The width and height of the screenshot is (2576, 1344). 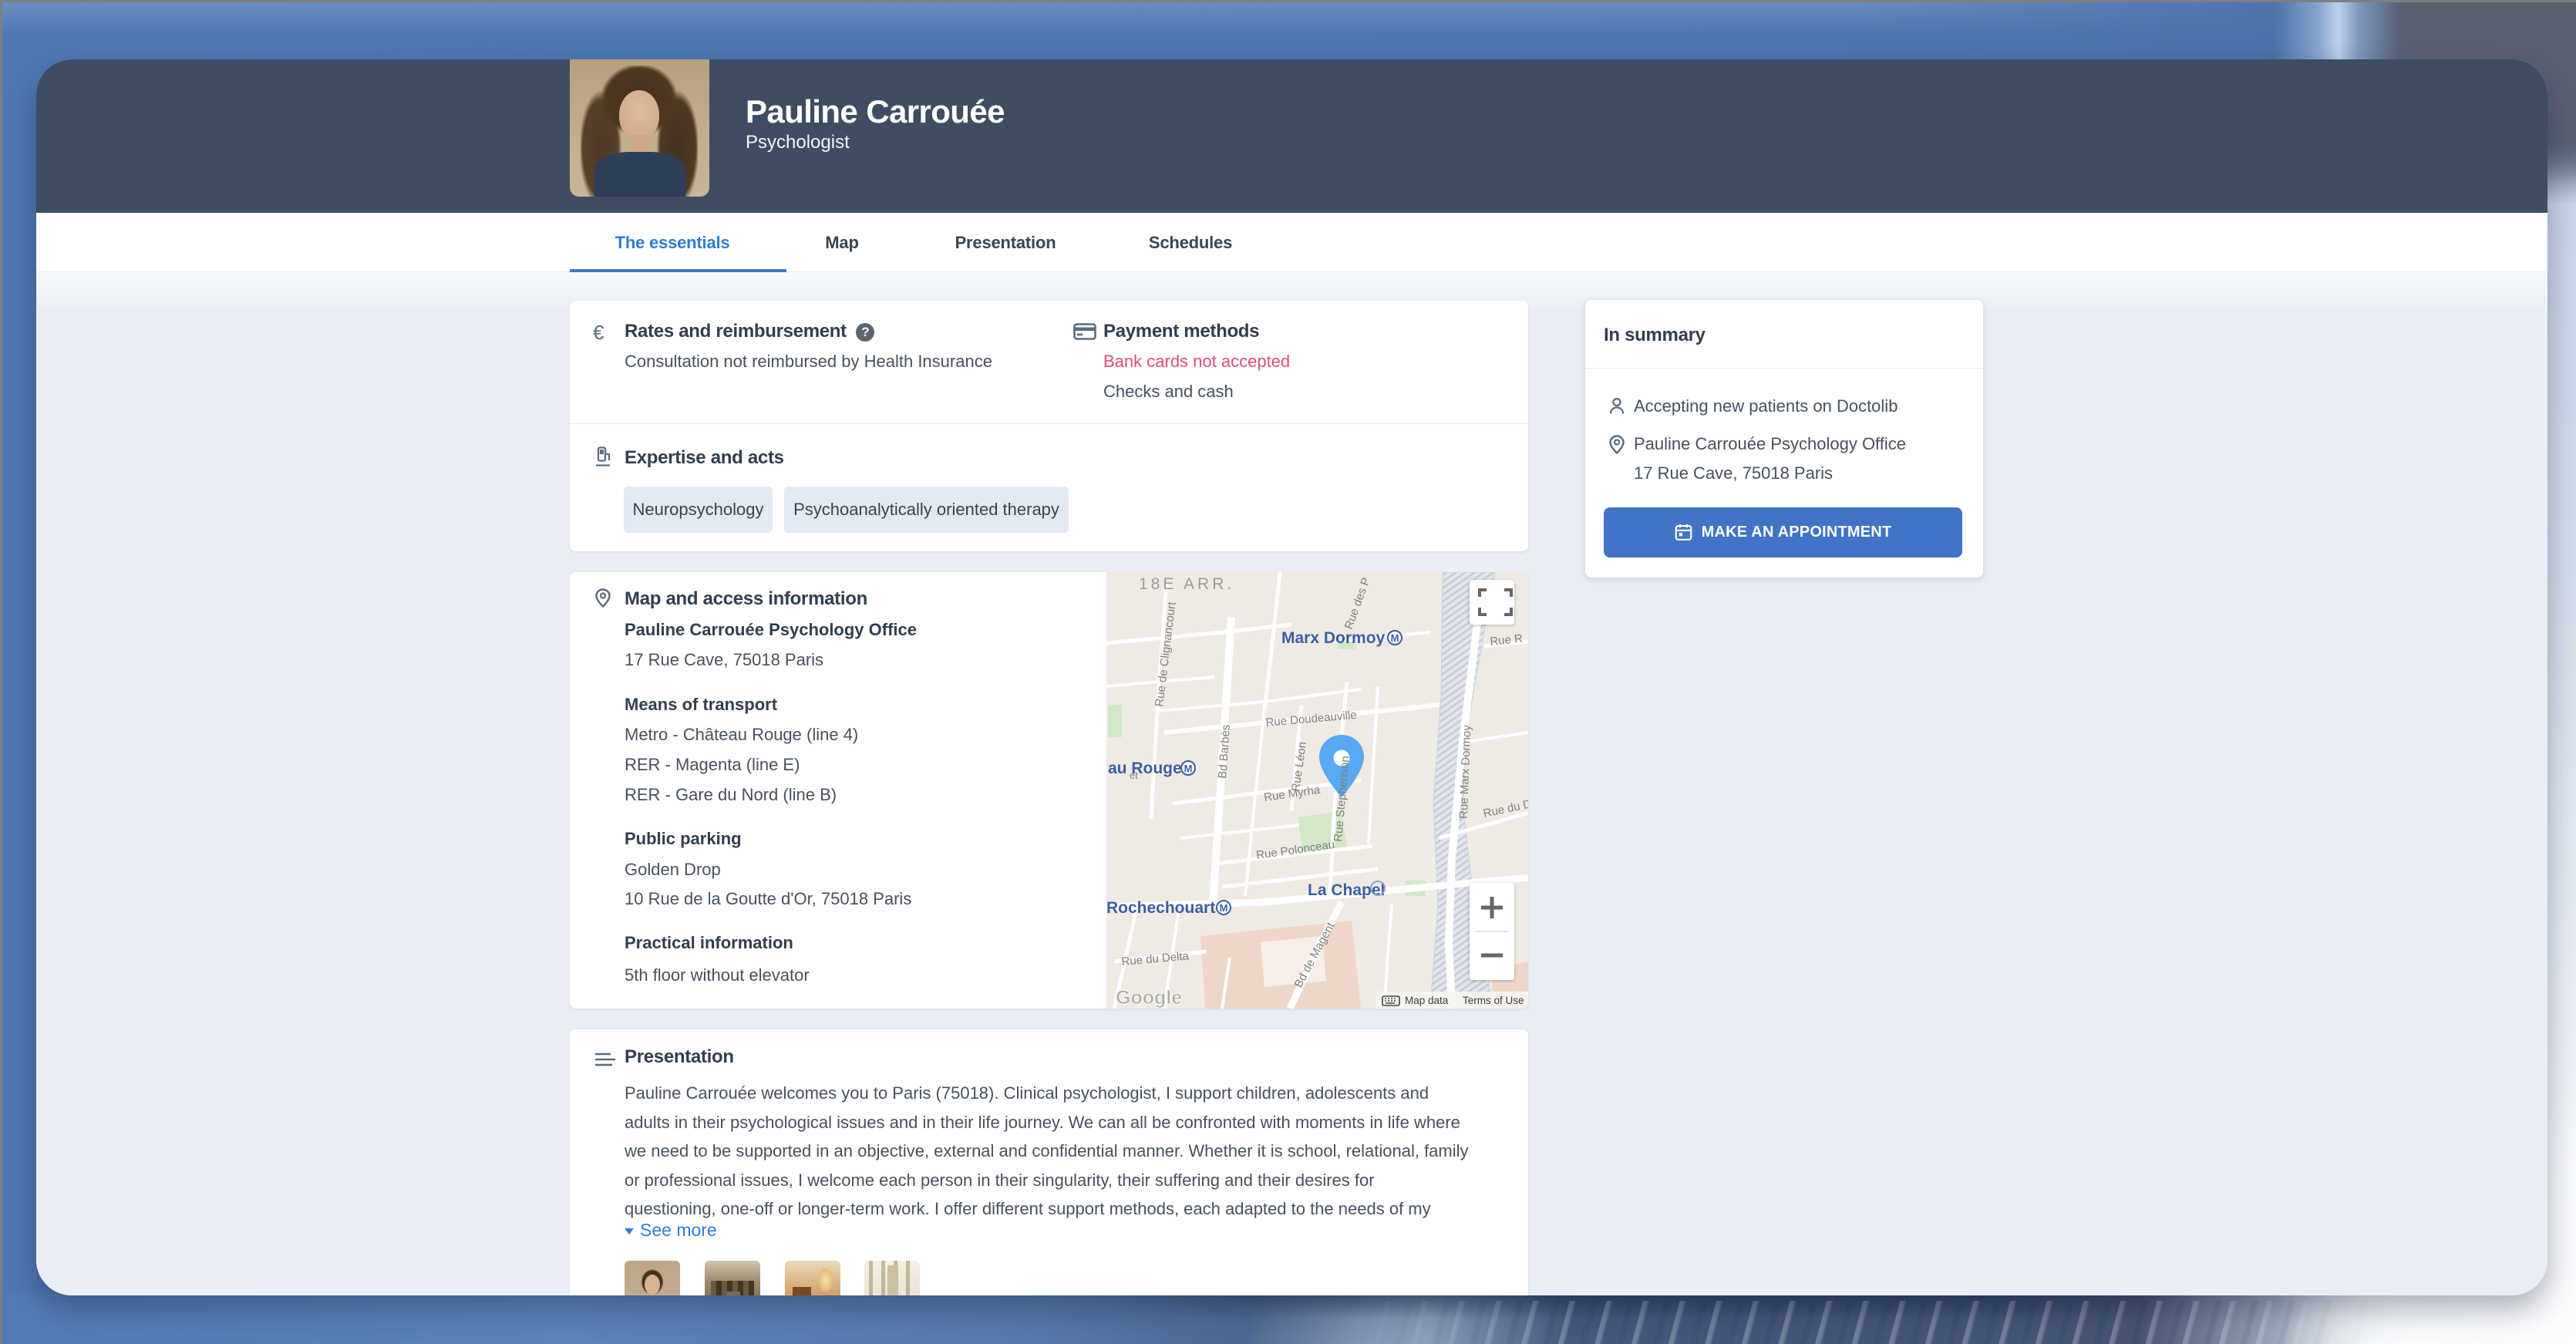 I want to click on svg-text: Terms of Use, so click(x=1493, y=1000).